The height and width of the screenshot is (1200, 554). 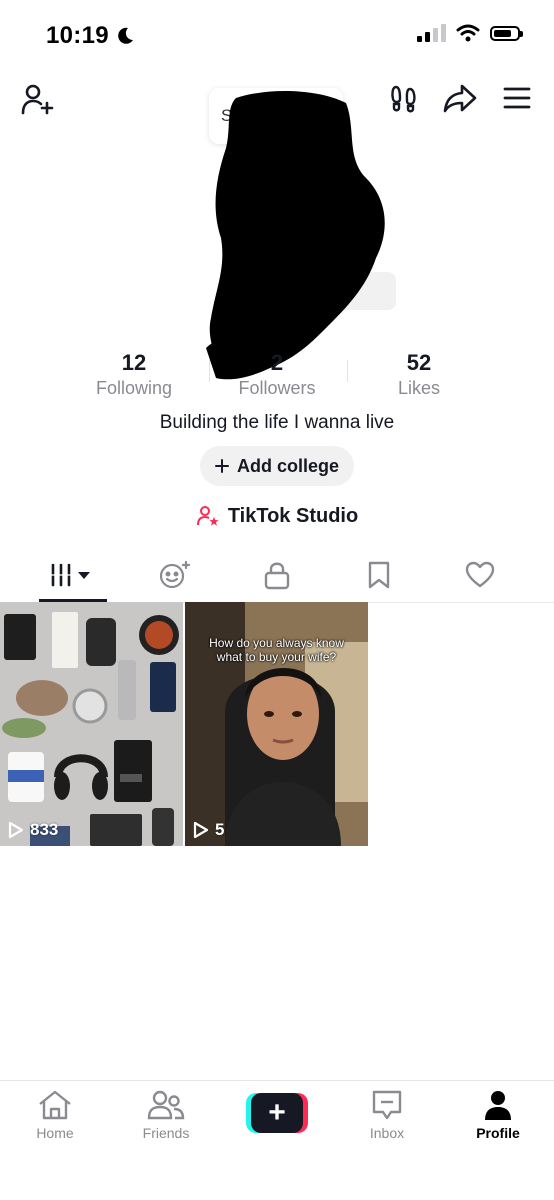 I want to click on content-tabs, so click(x=277, y=575).